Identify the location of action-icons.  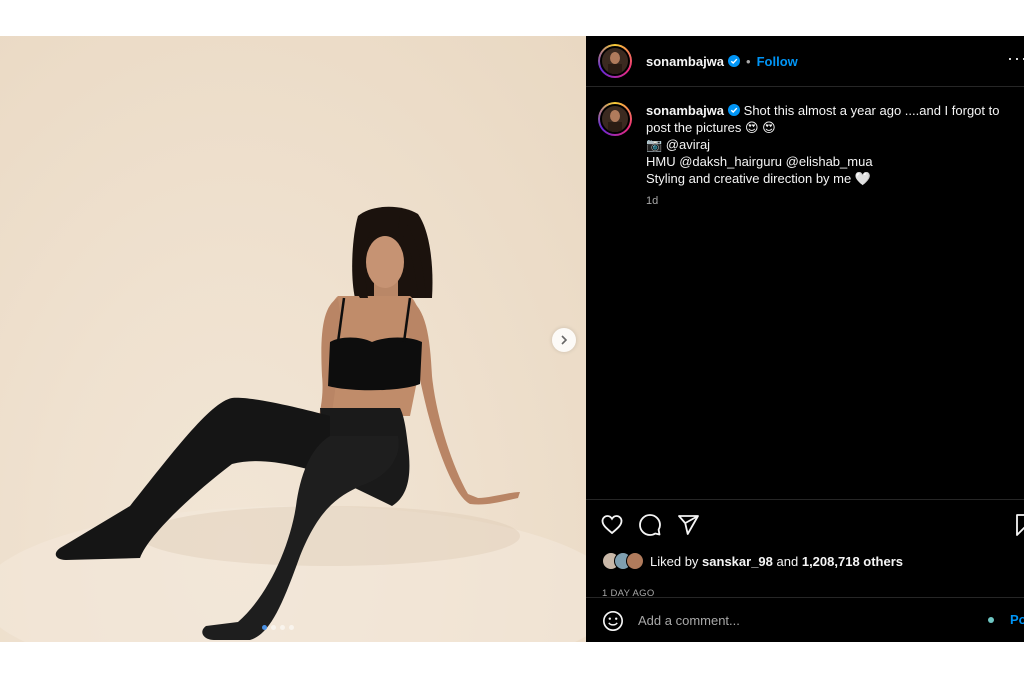
(650, 525).